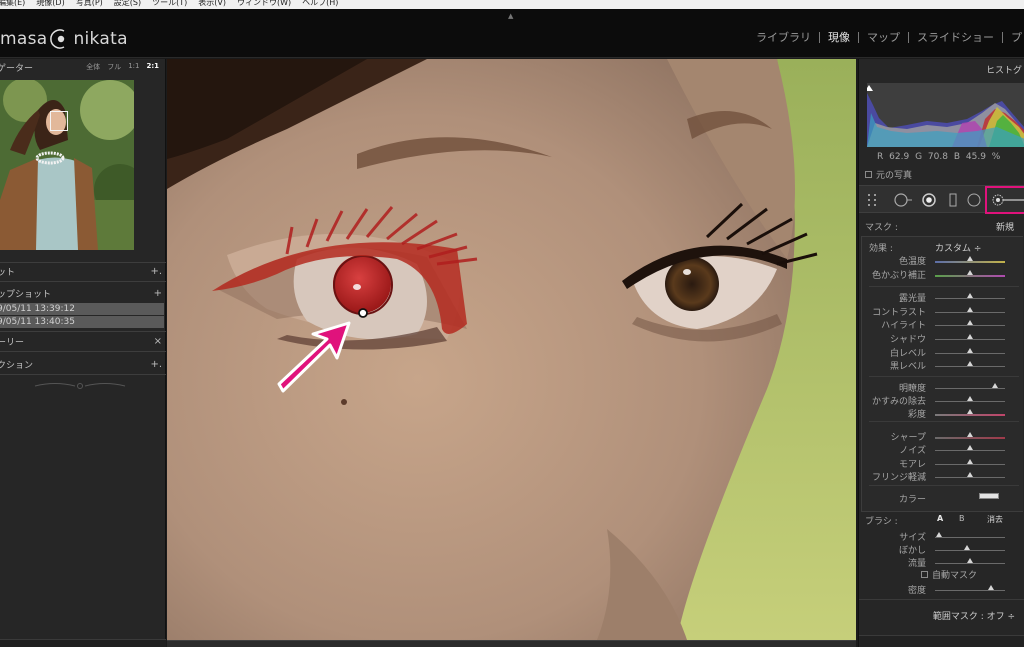 This screenshot has width=1024, height=647. I want to click on auto-mask-checkbox, so click(924, 574).